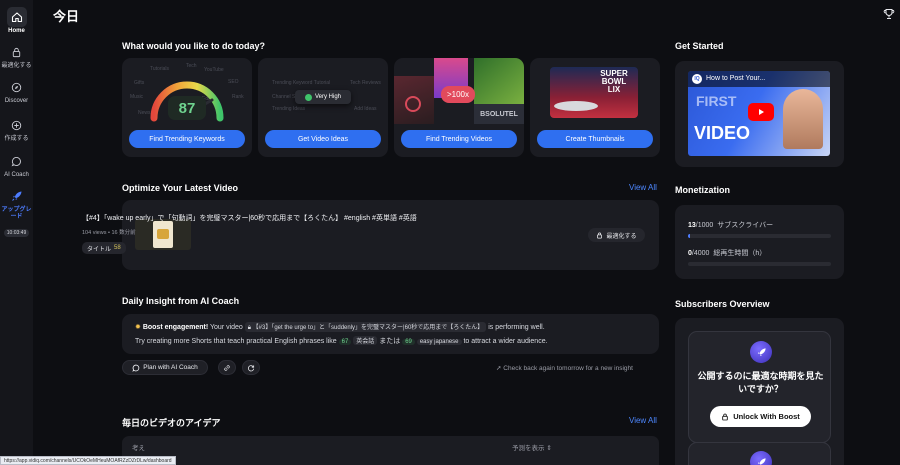 This screenshot has width=900, height=465. I want to click on very-high-badge: Very High, so click(323, 97).